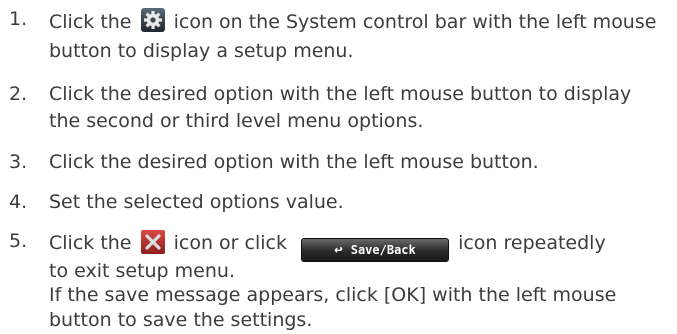  Describe the element at coordinates (18, 19) in the screenshot. I see `step-number: 1.` at that location.